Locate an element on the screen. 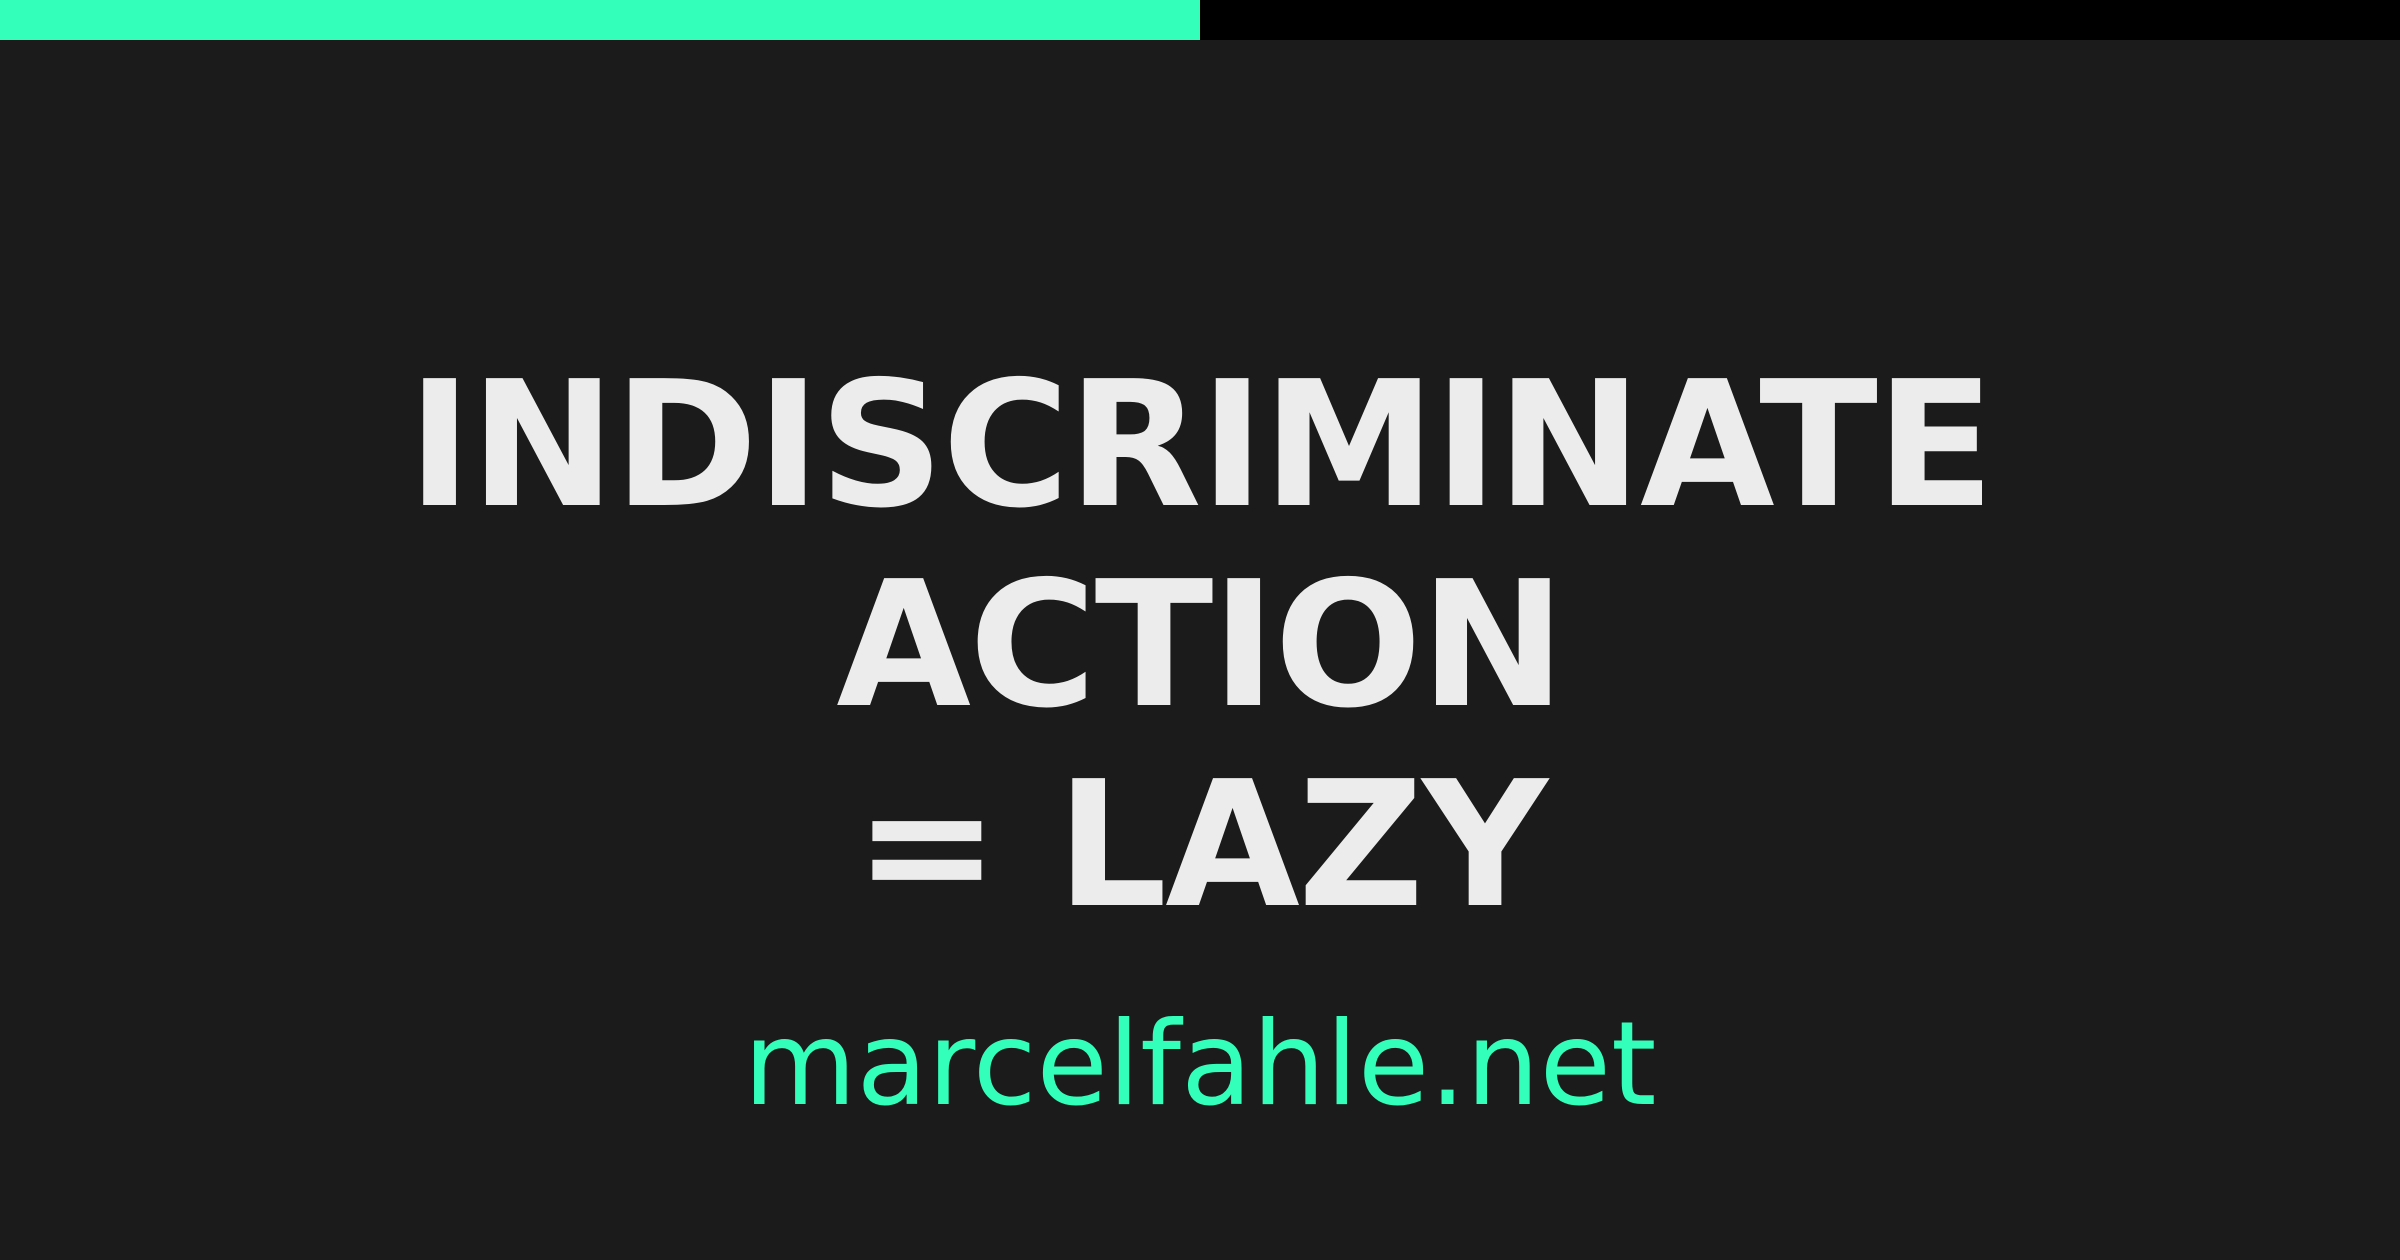 The height and width of the screenshot is (1260, 2400). headline-line-1: INDISCRIMINATE is located at coordinates (1201, 445).